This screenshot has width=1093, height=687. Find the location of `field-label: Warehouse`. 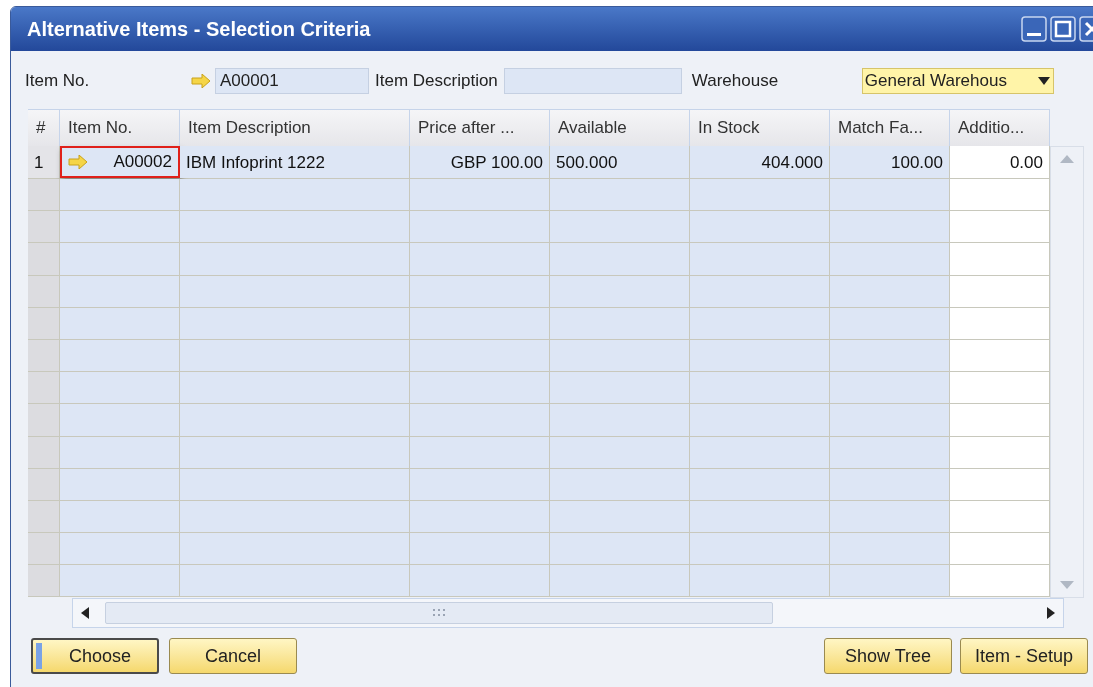

field-label: Warehouse is located at coordinates (735, 81).